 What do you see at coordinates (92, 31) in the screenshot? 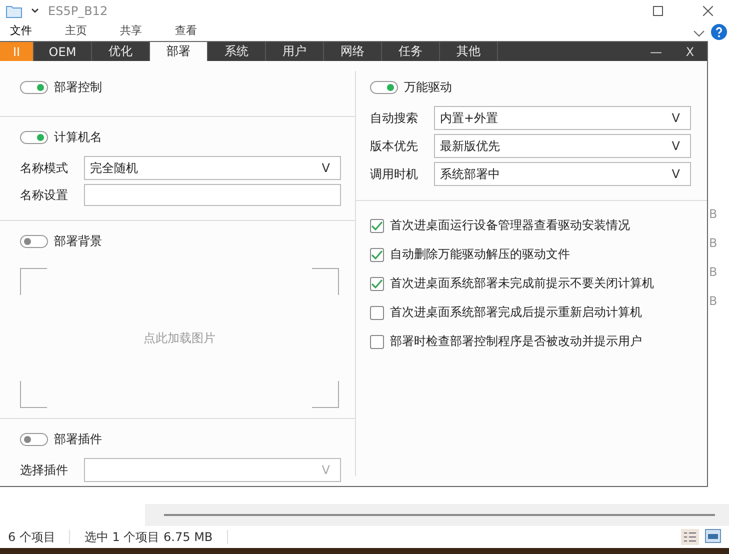
I see `menu-item: 主页` at bounding box center [92, 31].